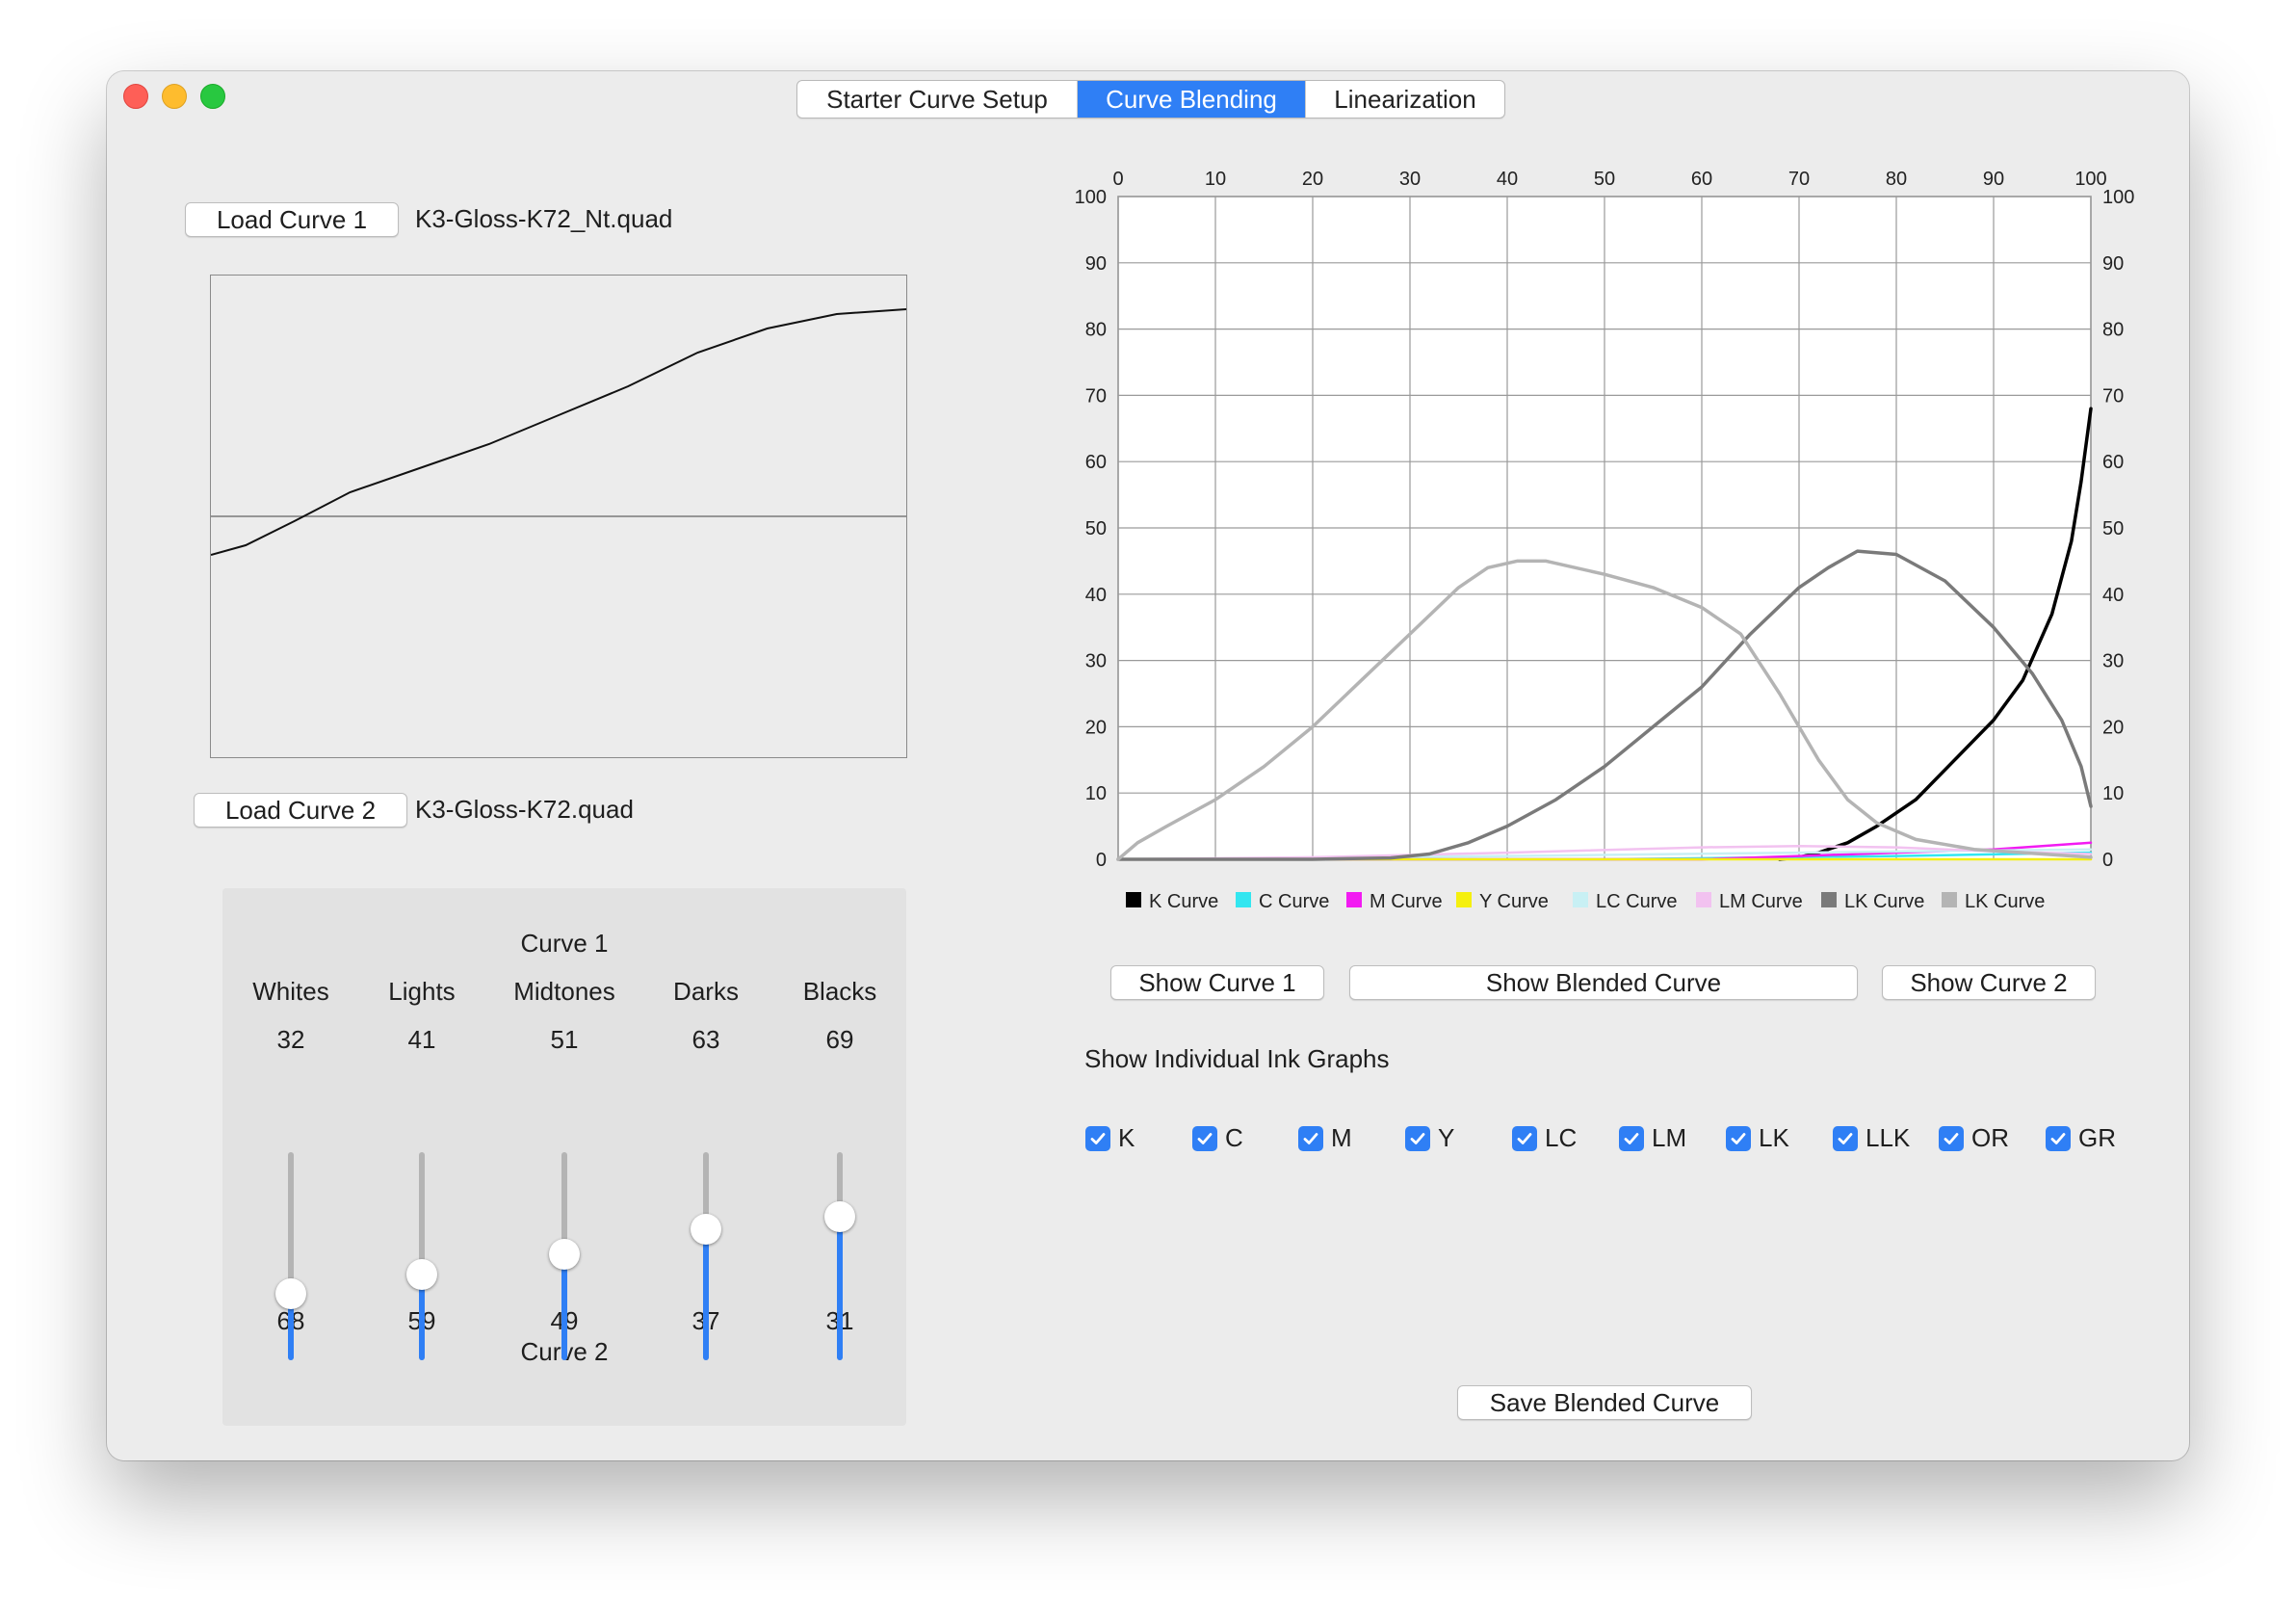 This screenshot has height=1603, width=2296. What do you see at coordinates (2005, 901) in the screenshot?
I see `legend-label-7: LK Curve` at bounding box center [2005, 901].